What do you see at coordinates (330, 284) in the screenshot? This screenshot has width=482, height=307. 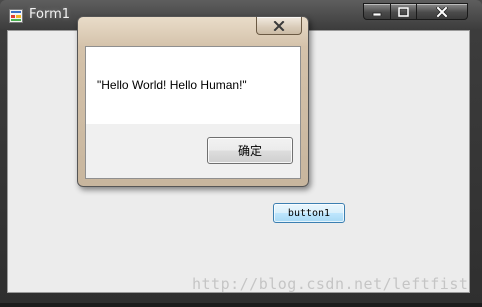 I see `watermark-text: http://blog.csdn.net/leftfist` at bounding box center [330, 284].